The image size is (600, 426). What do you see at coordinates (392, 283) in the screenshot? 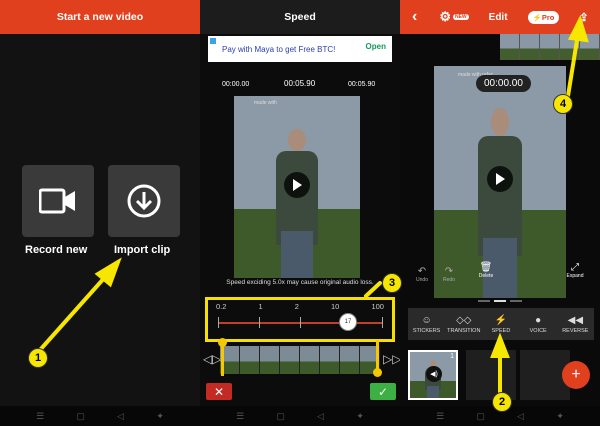
I see `callout-3: 3` at bounding box center [392, 283].